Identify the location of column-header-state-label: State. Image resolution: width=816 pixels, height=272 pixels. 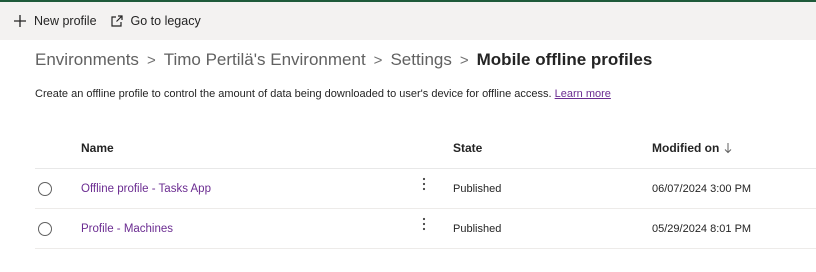
(468, 148).